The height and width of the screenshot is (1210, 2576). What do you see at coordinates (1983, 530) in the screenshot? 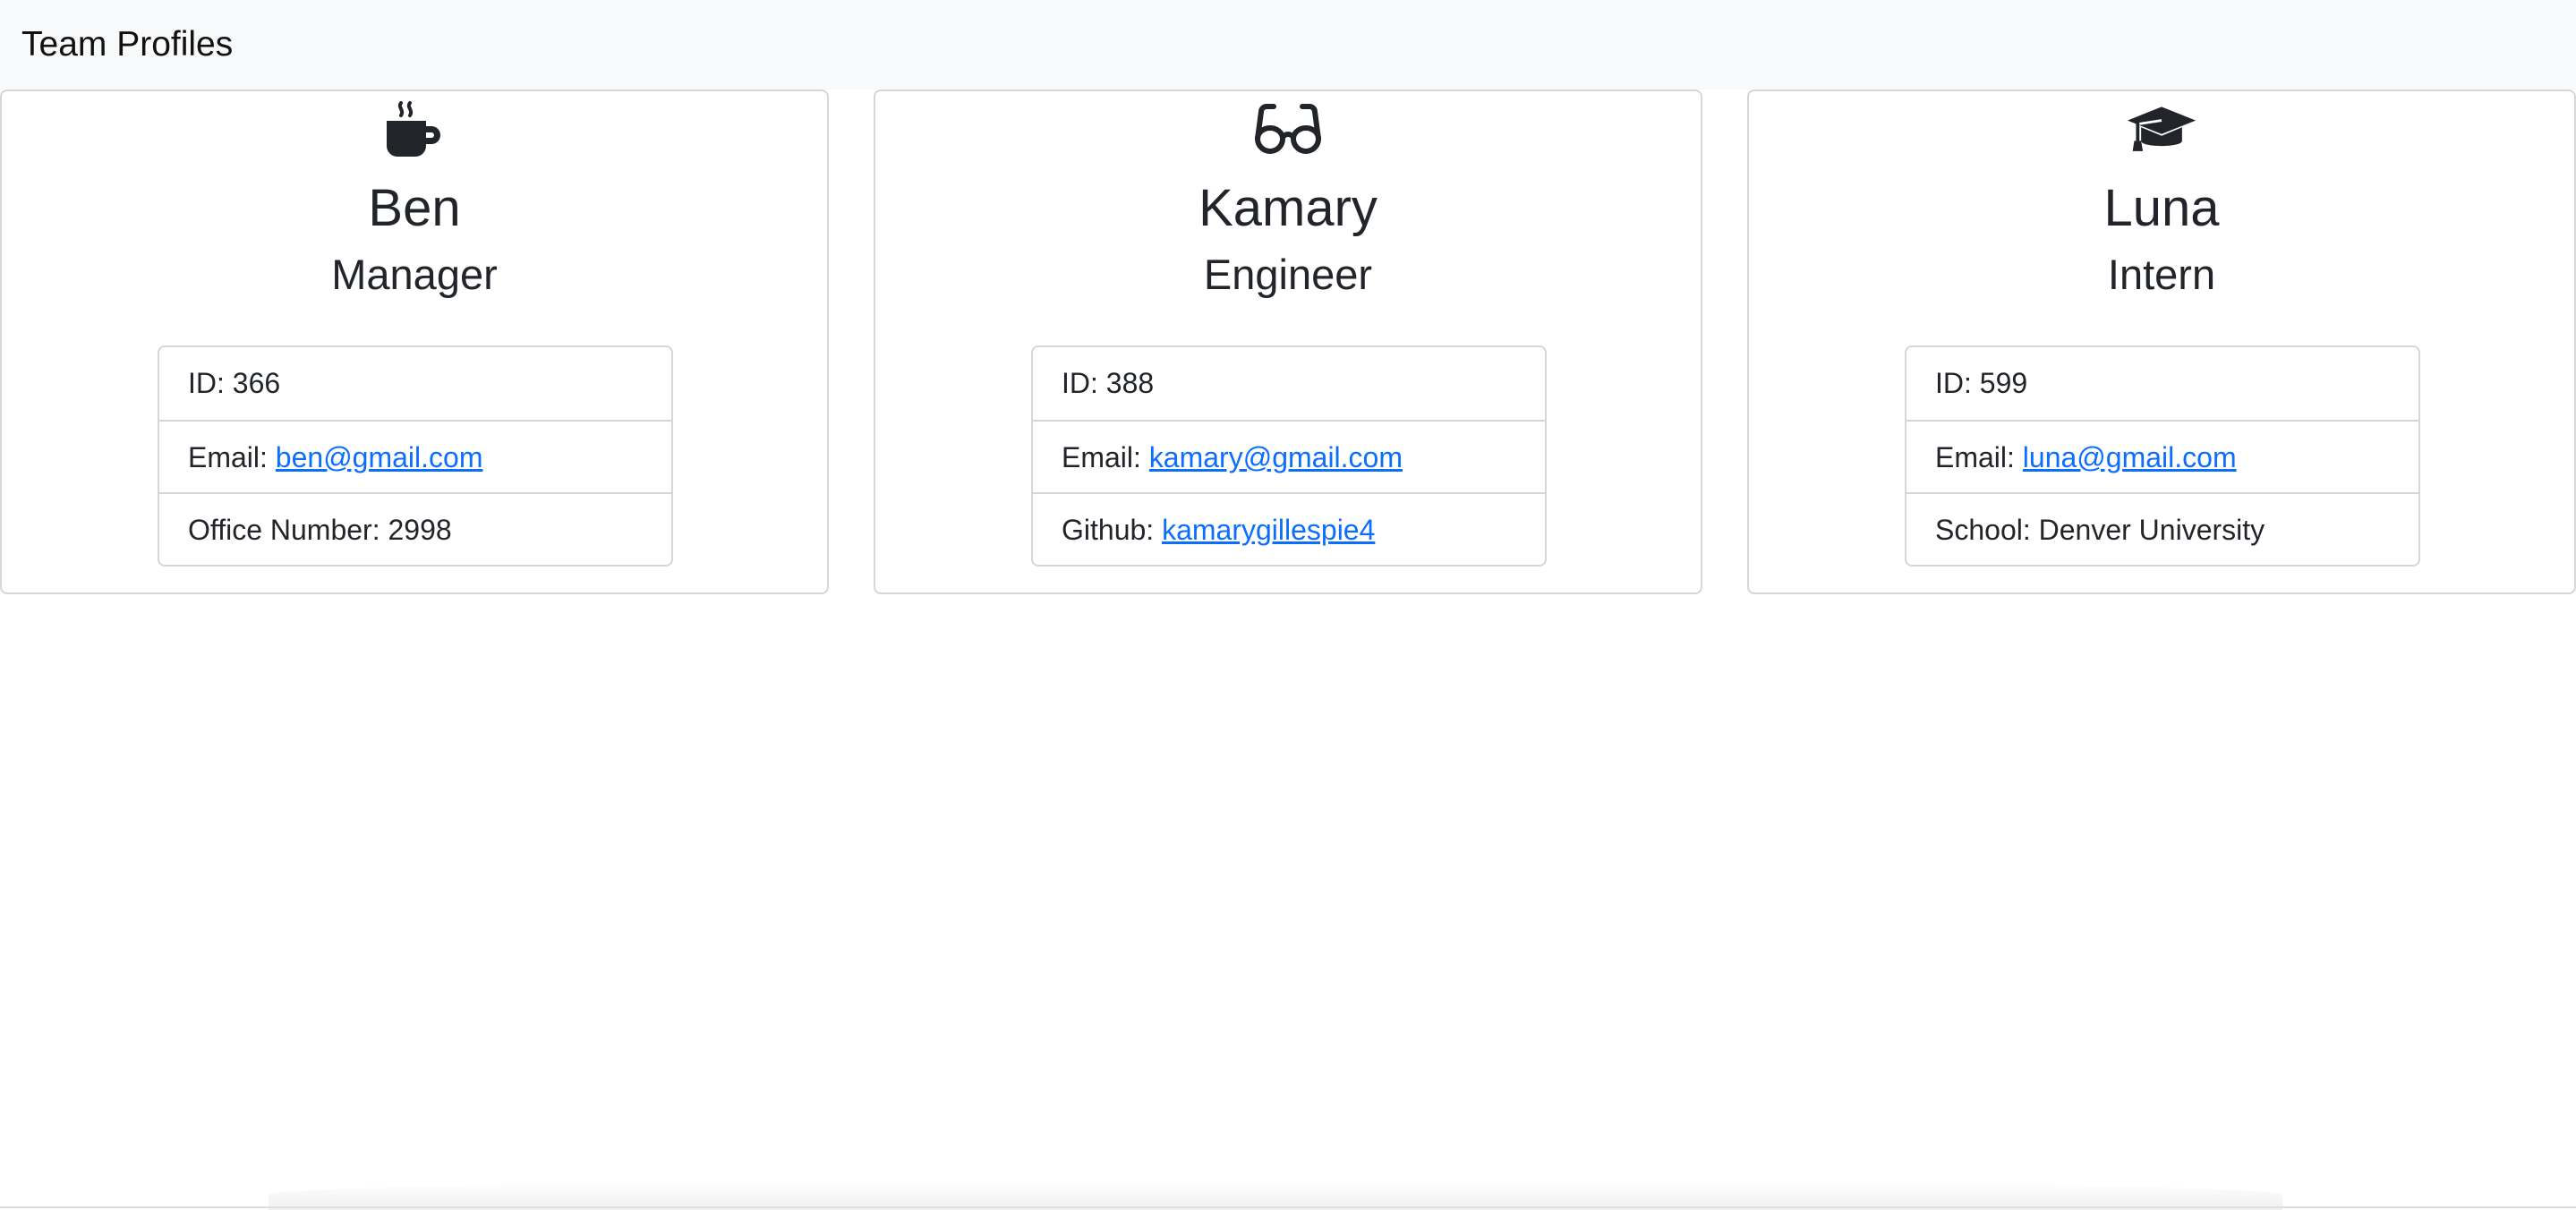
I see `school-label: School:` at bounding box center [1983, 530].